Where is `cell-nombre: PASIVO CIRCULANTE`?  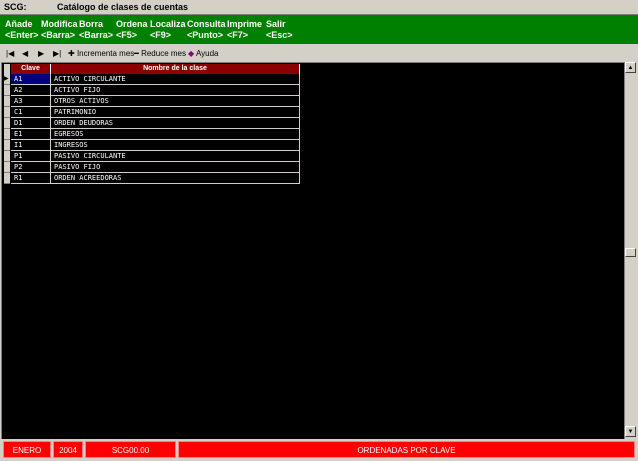 cell-nombre: PASIVO CIRCULANTE is located at coordinates (175, 156).